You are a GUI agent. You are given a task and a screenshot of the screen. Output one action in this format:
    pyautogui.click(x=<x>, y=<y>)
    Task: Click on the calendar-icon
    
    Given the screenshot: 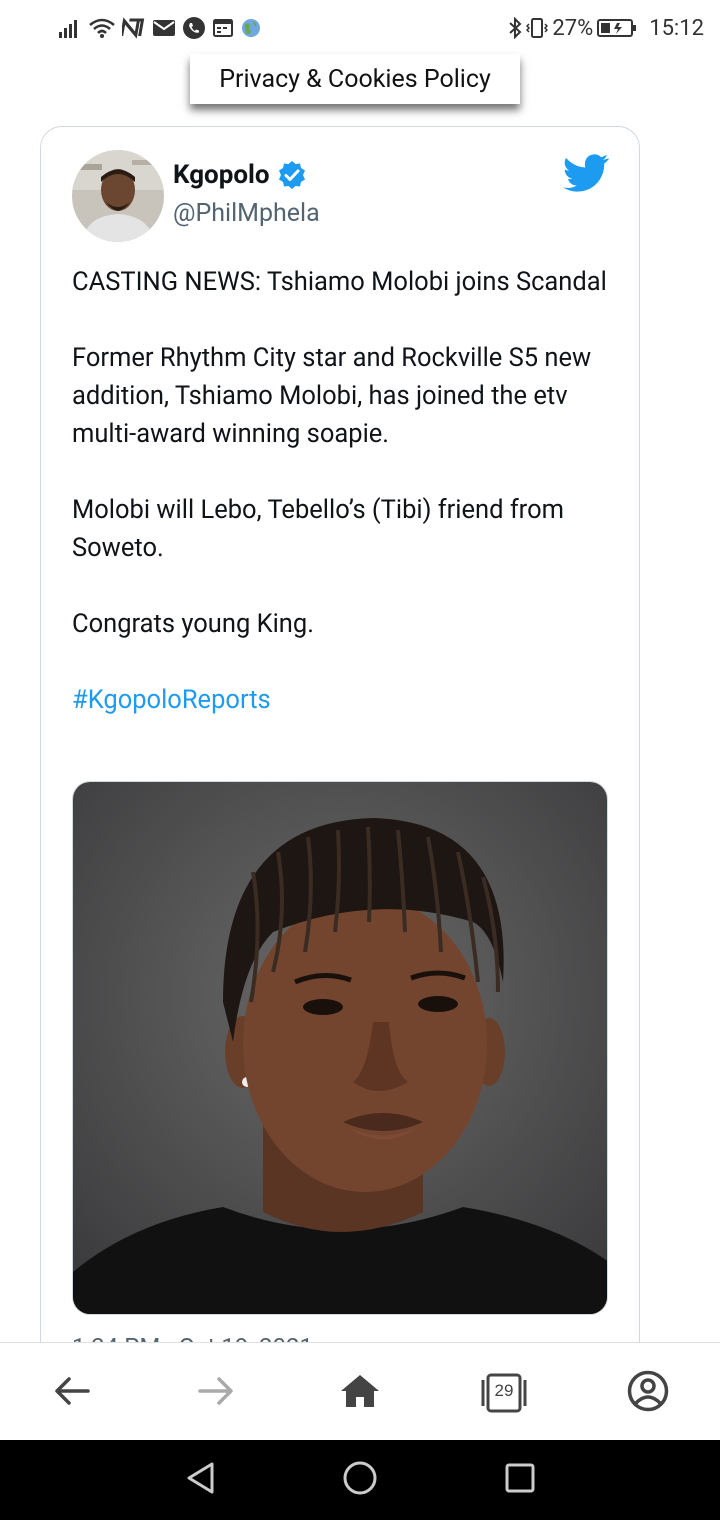 What is the action you would take?
    pyautogui.click(x=223, y=28)
    